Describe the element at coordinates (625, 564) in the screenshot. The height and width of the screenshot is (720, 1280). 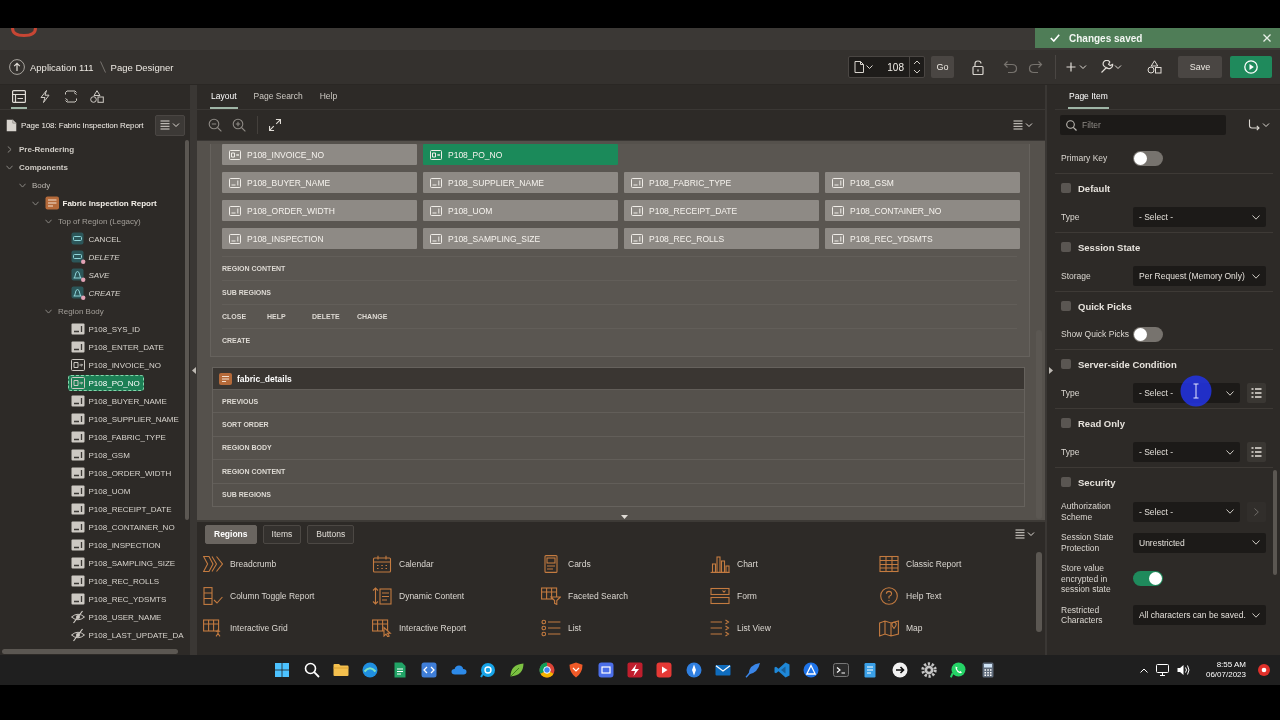
I see `gallery-item: Cards` at that location.